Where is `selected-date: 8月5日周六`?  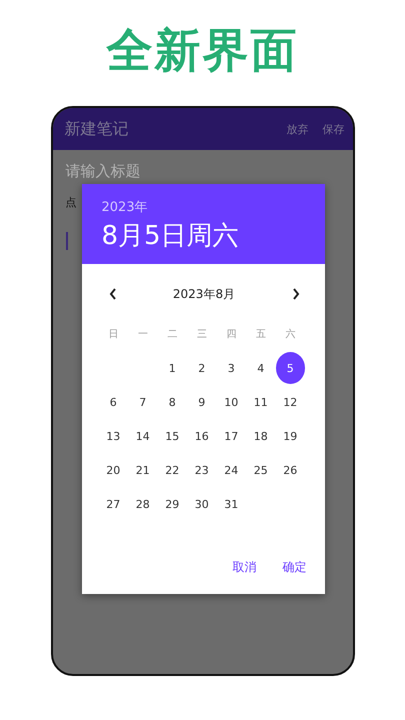 selected-date: 8月5日周六 is located at coordinates (171, 236).